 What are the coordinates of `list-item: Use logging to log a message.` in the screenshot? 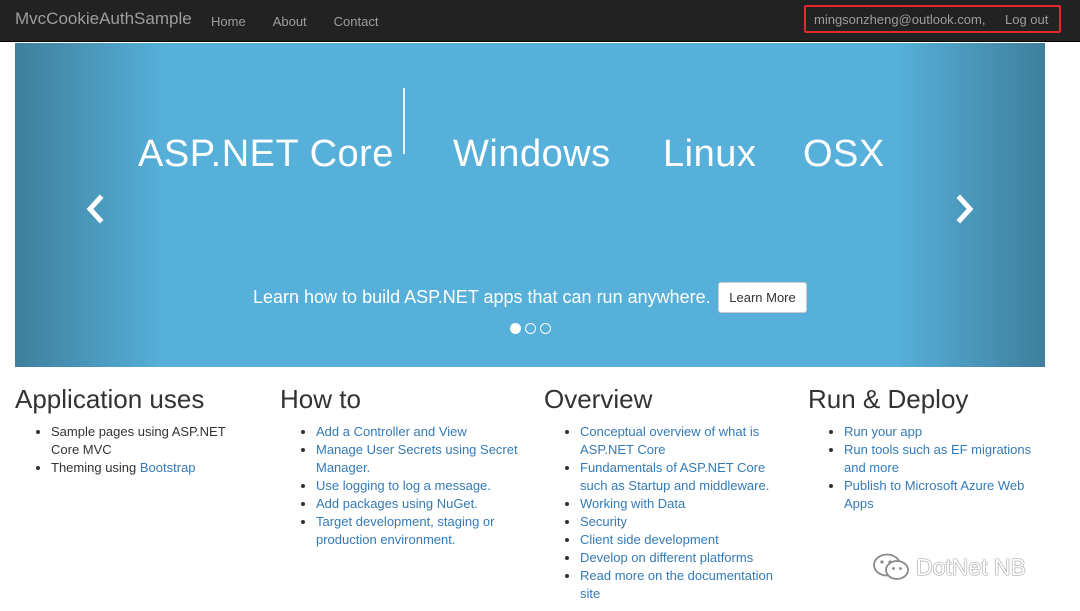 It's located at (418, 486).